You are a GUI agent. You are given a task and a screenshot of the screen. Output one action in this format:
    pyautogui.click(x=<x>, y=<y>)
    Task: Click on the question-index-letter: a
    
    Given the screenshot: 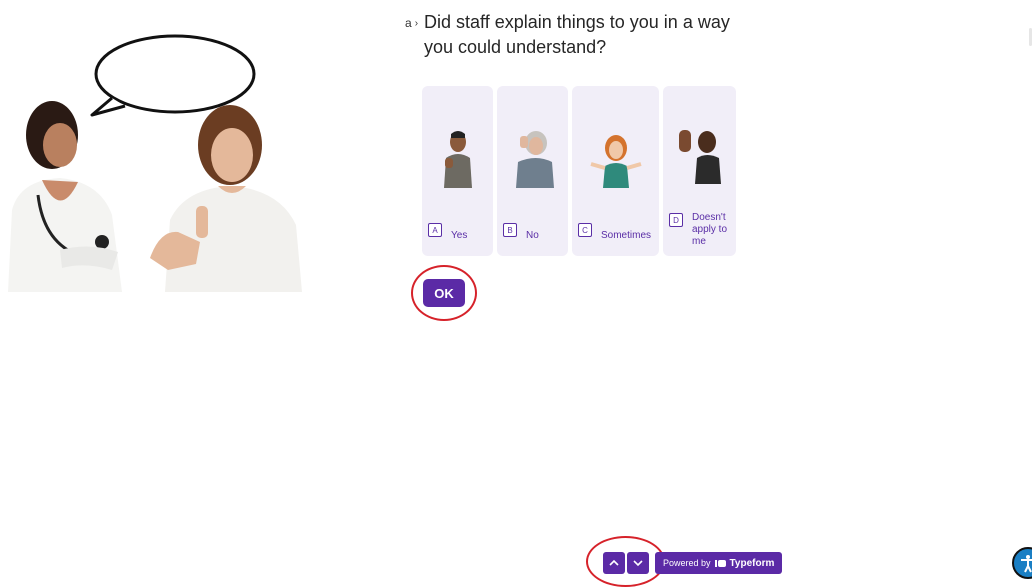 What is the action you would take?
    pyautogui.click(x=408, y=23)
    